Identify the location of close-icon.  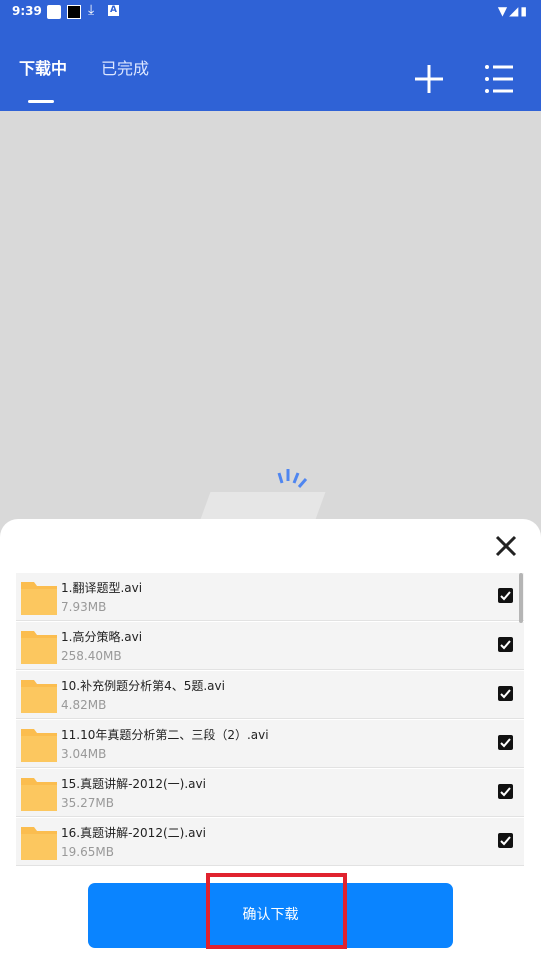
(506, 546).